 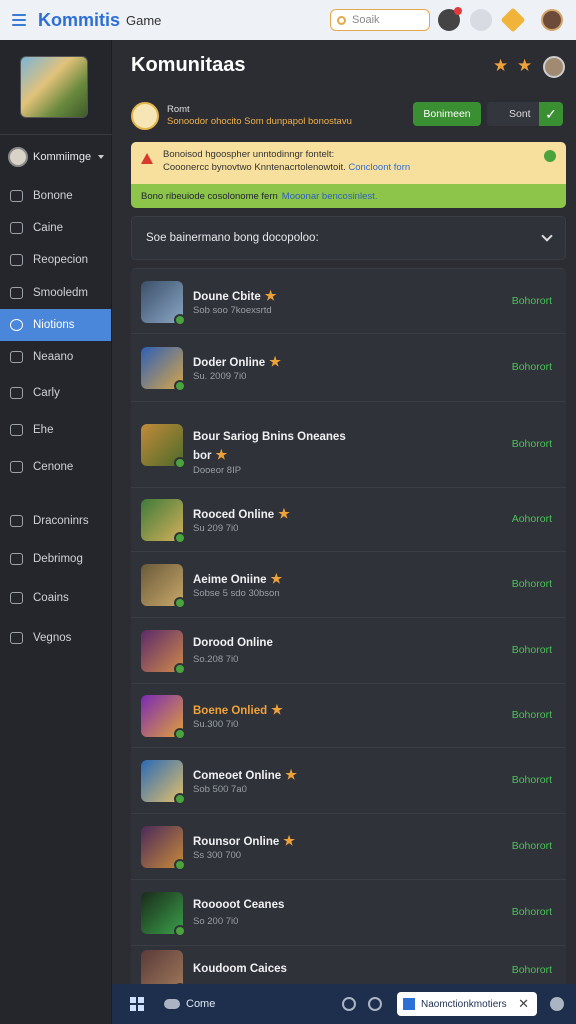 What do you see at coordinates (458, 11) in the screenshot?
I see `notification-badge` at bounding box center [458, 11].